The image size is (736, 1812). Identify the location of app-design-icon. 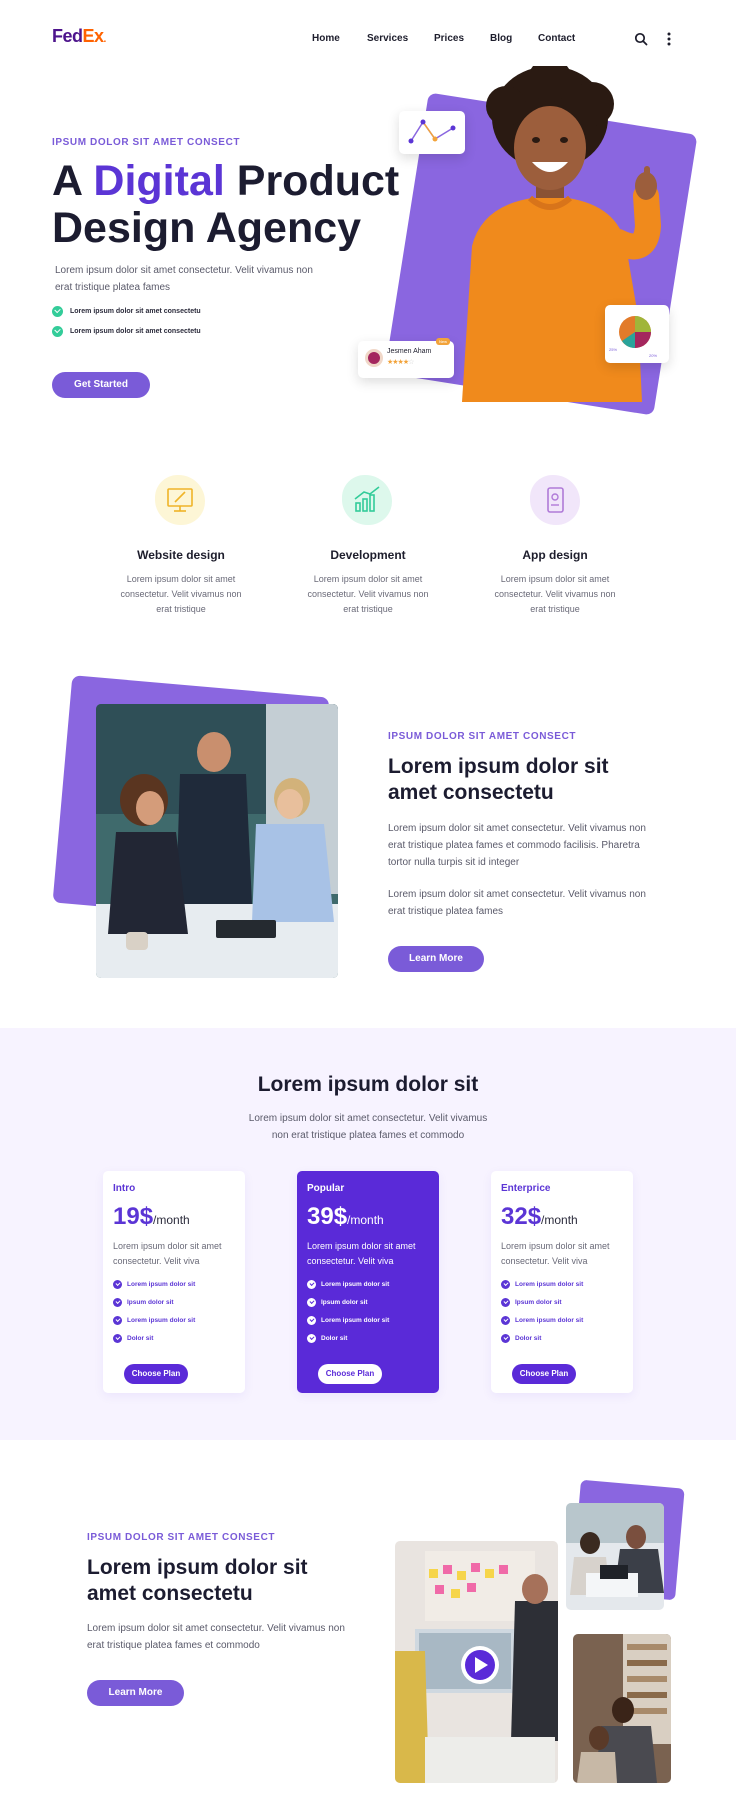
(555, 500).